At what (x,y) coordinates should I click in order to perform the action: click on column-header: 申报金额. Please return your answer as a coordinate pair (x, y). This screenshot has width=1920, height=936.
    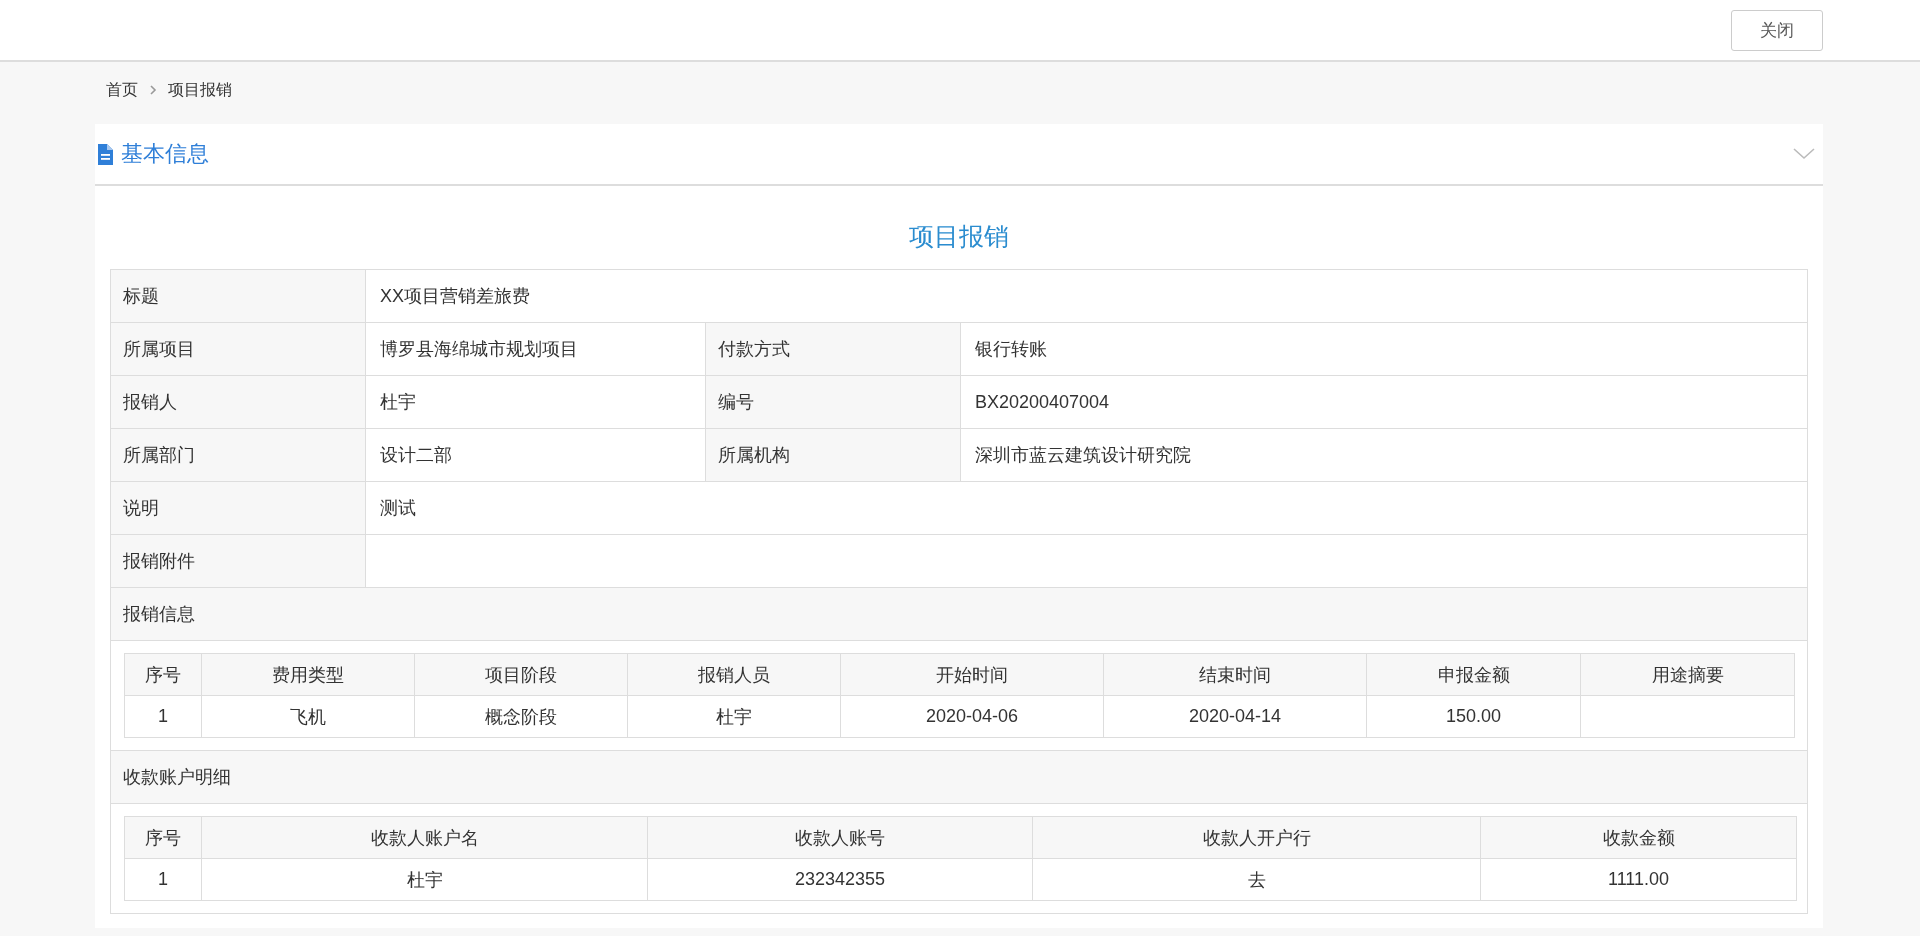
    Looking at the image, I should click on (1473, 674).